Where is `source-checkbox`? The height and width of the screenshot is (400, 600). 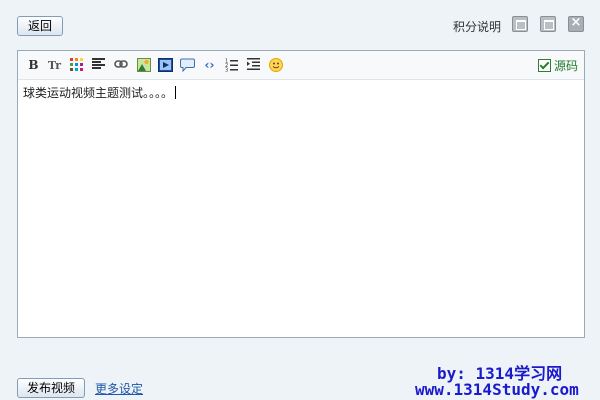
source-checkbox is located at coordinates (544, 65).